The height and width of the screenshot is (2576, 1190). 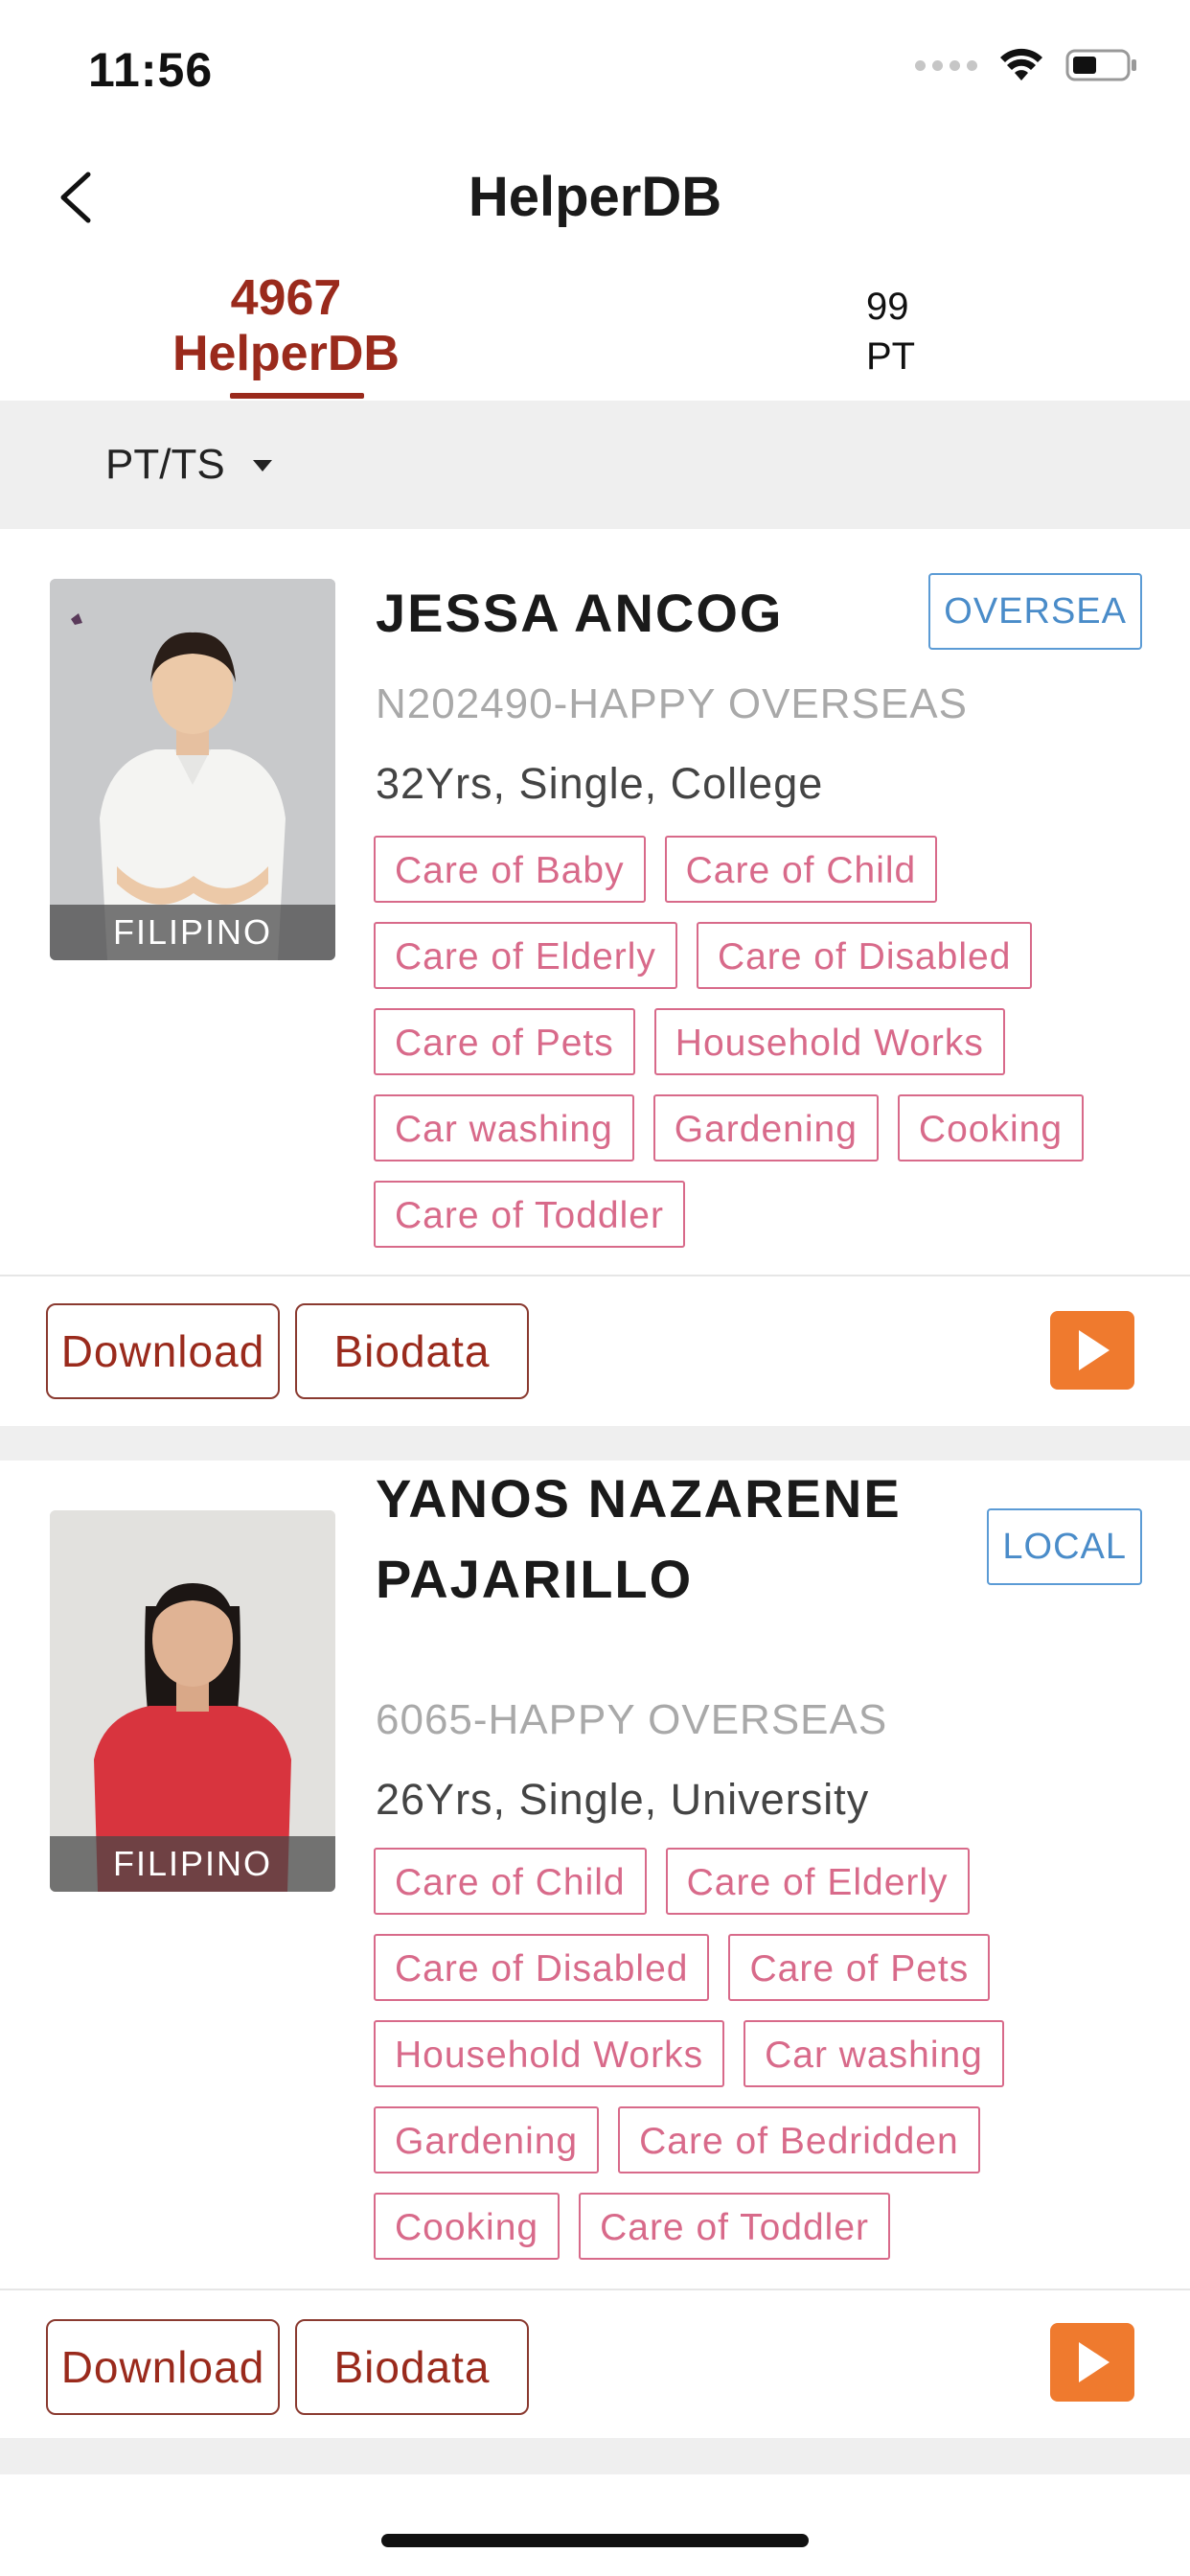 I want to click on tab-label: PT, so click(x=891, y=356).